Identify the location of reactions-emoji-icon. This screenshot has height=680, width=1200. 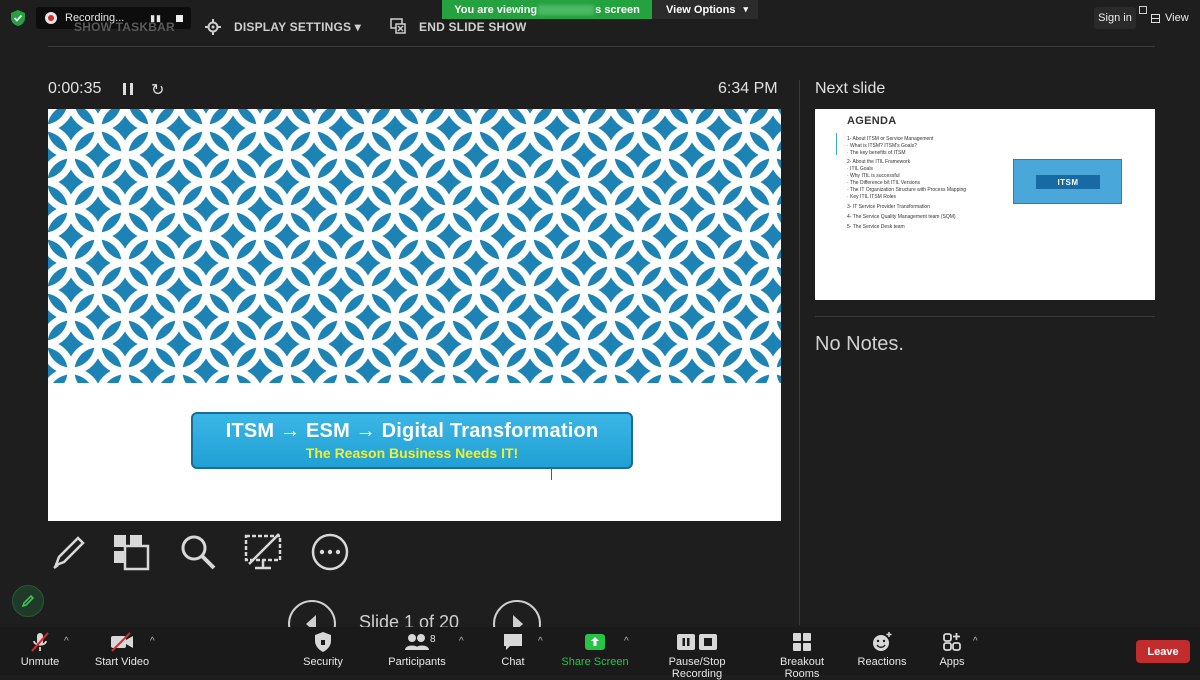
(882, 641).